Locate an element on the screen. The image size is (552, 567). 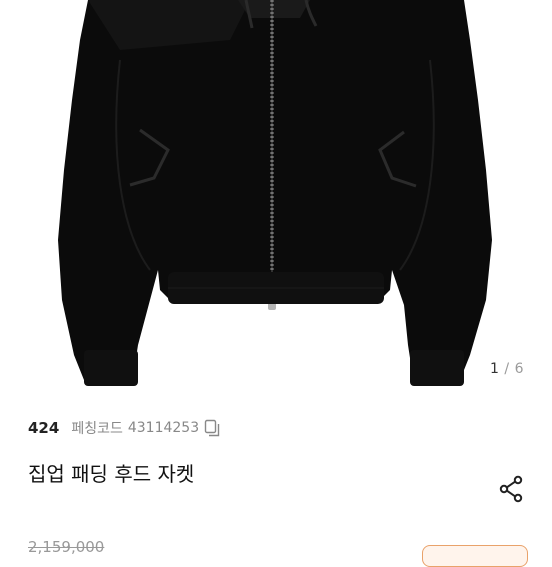
total-pages: 6 is located at coordinates (519, 369).